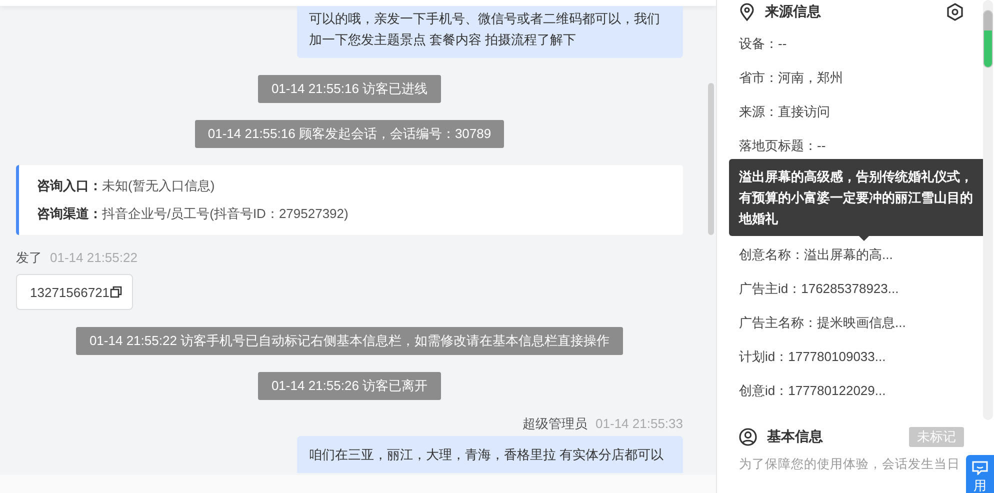  What do you see at coordinates (349, 341) in the screenshot?
I see `system-notice: 01-14 21:55:22 访客手机号已自动标记右侧基本信息栏，如需修改请在基本信息栏直接操作` at bounding box center [349, 341].